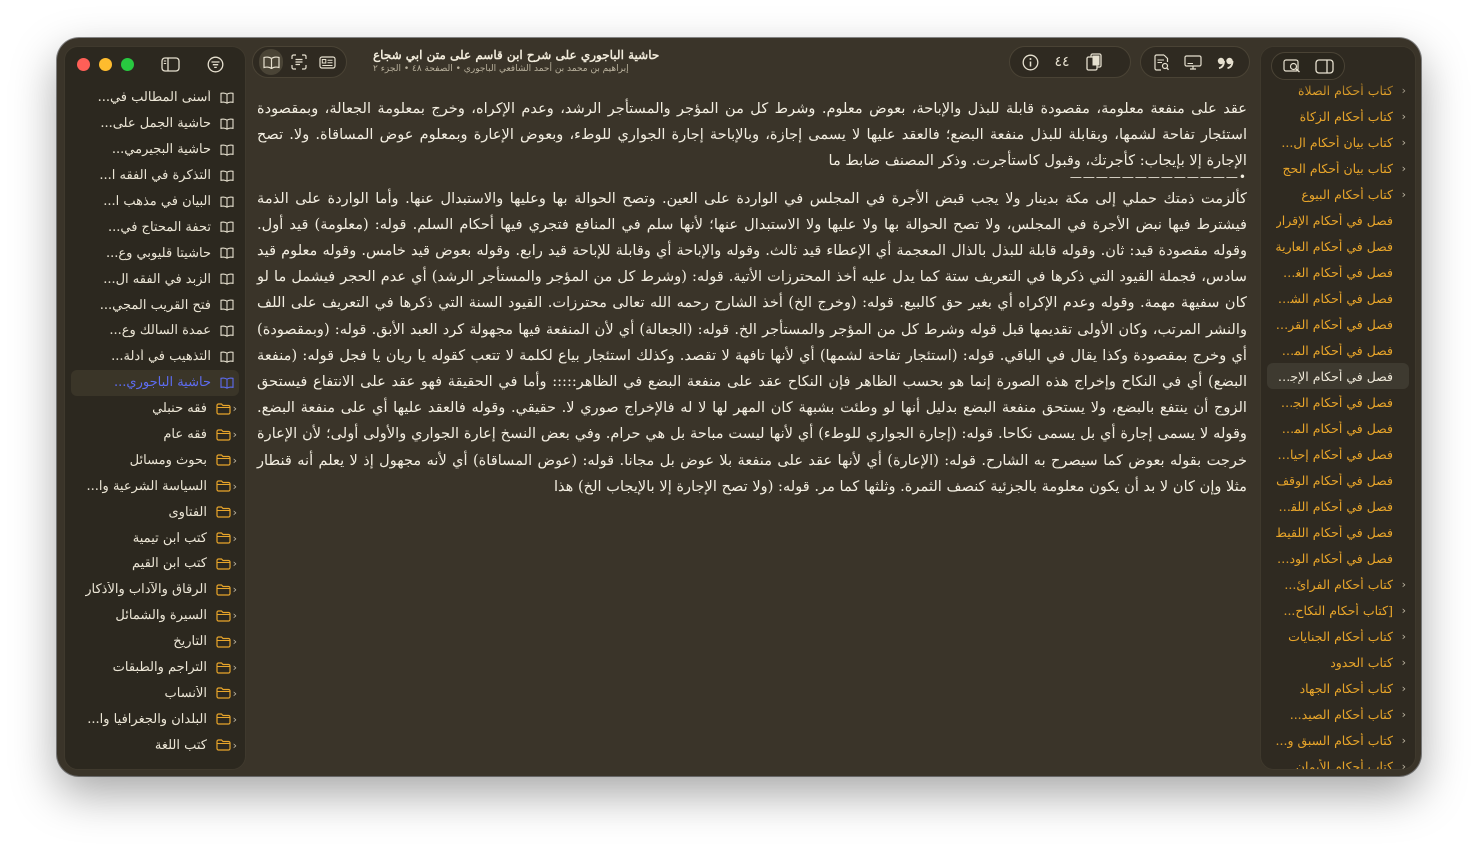  What do you see at coordinates (1338, 636) in the screenshot?
I see `toc-item: كتاب أحكام الجنايات ›` at bounding box center [1338, 636].